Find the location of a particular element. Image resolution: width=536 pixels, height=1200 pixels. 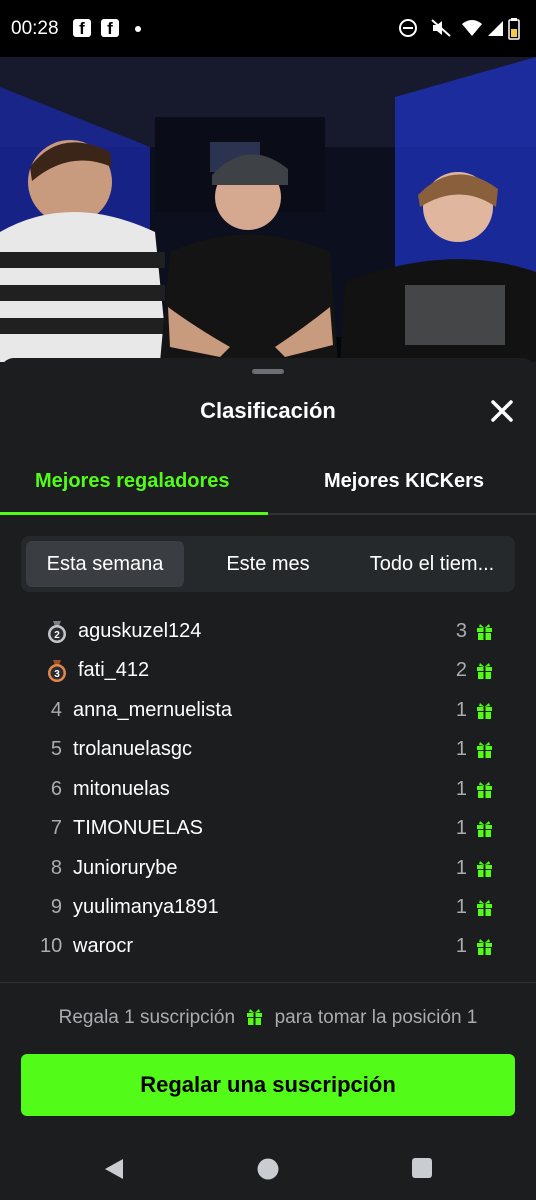

gift-count: 3 is located at coordinates (461, 631).